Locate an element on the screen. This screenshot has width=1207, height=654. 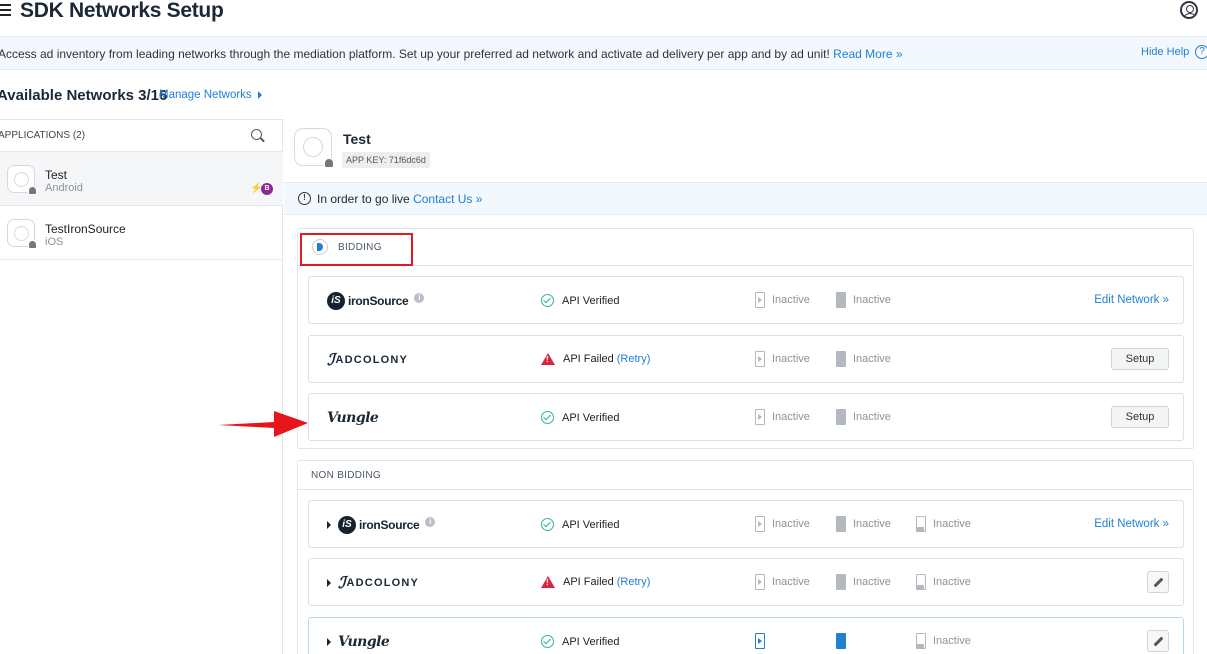
warning-icon is located at coordinates (548, 582).